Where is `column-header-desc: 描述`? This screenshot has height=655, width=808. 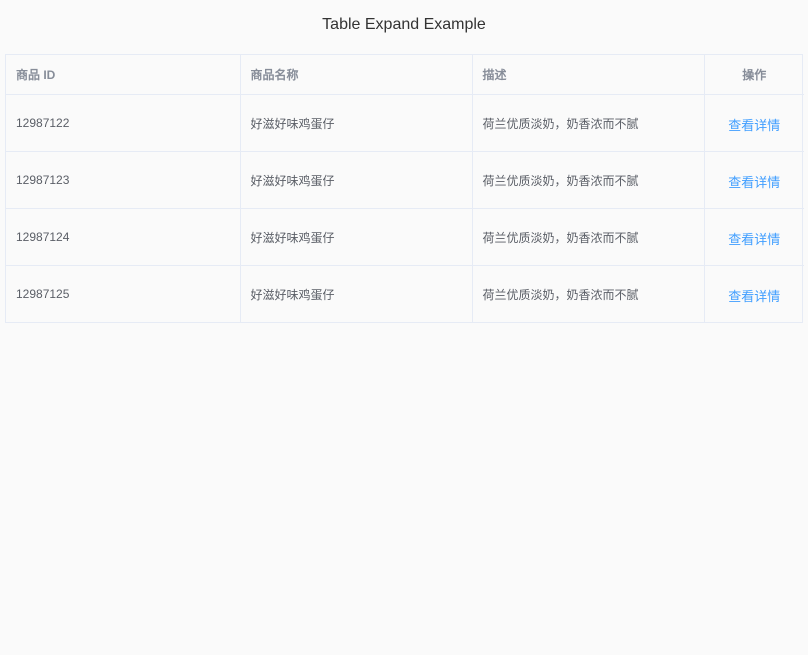
column-header-desc: 描述 is located at coordinates (588, 75).